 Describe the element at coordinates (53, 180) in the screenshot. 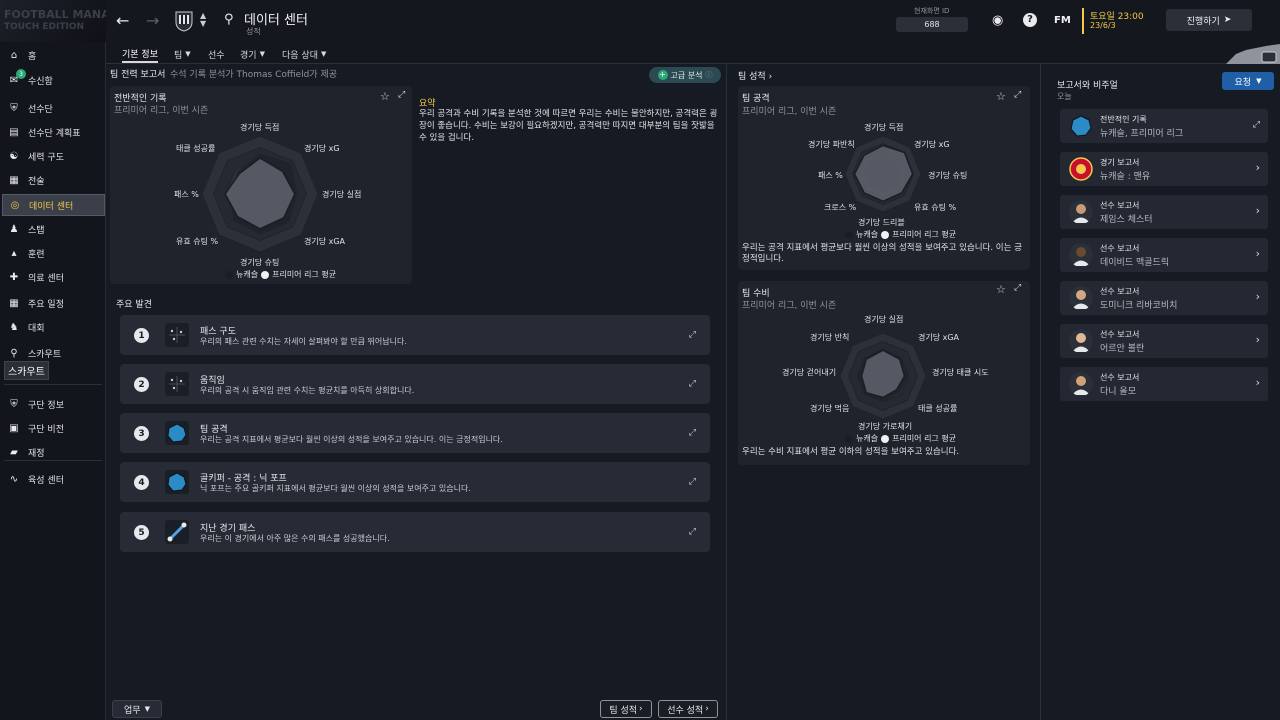

I see `sidebar-item-tactics-board: ▦ 전술` at that location.